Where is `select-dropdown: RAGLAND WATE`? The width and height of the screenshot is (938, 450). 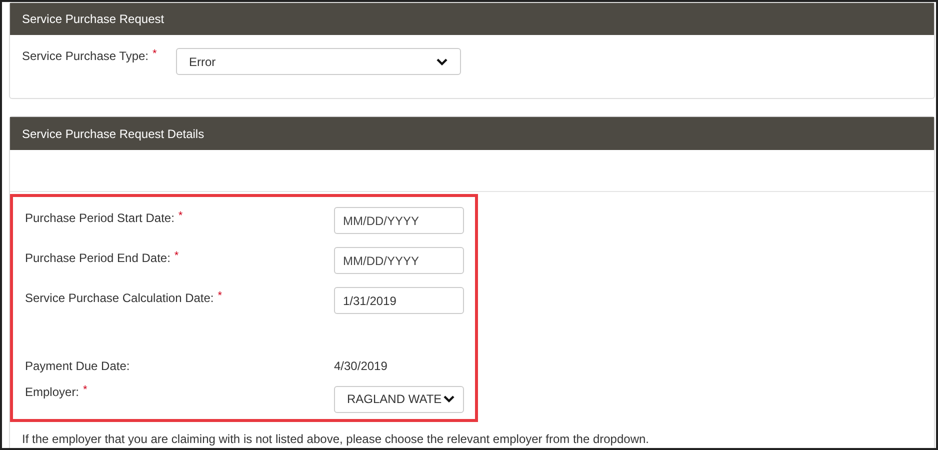
select-dropdown: RAGLAND WATE is located at coordinates (399, 399).